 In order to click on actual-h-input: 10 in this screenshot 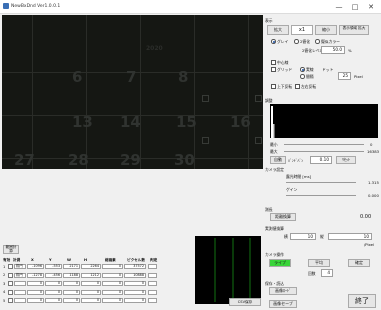, I will do `click(303, 236)`.